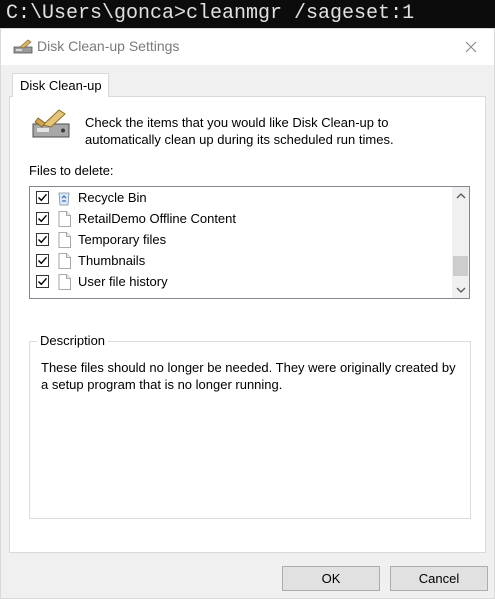  What do you see at coordinates (460, 266) in the screenshot?
I see `scroll-thumb` at bounding box center [460, 266].